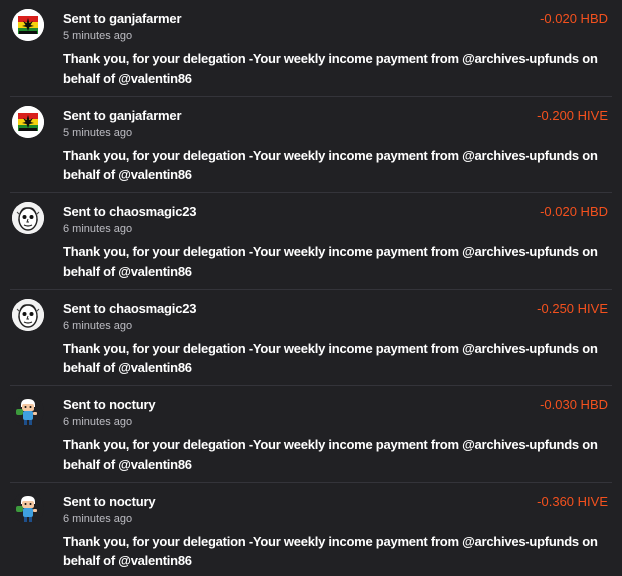 This screenshot has height=576, width=622. Describe the element at coordinates (572, 308) in the screenshot. I see `transaction-amount: -0.250 HIVE` at that location.